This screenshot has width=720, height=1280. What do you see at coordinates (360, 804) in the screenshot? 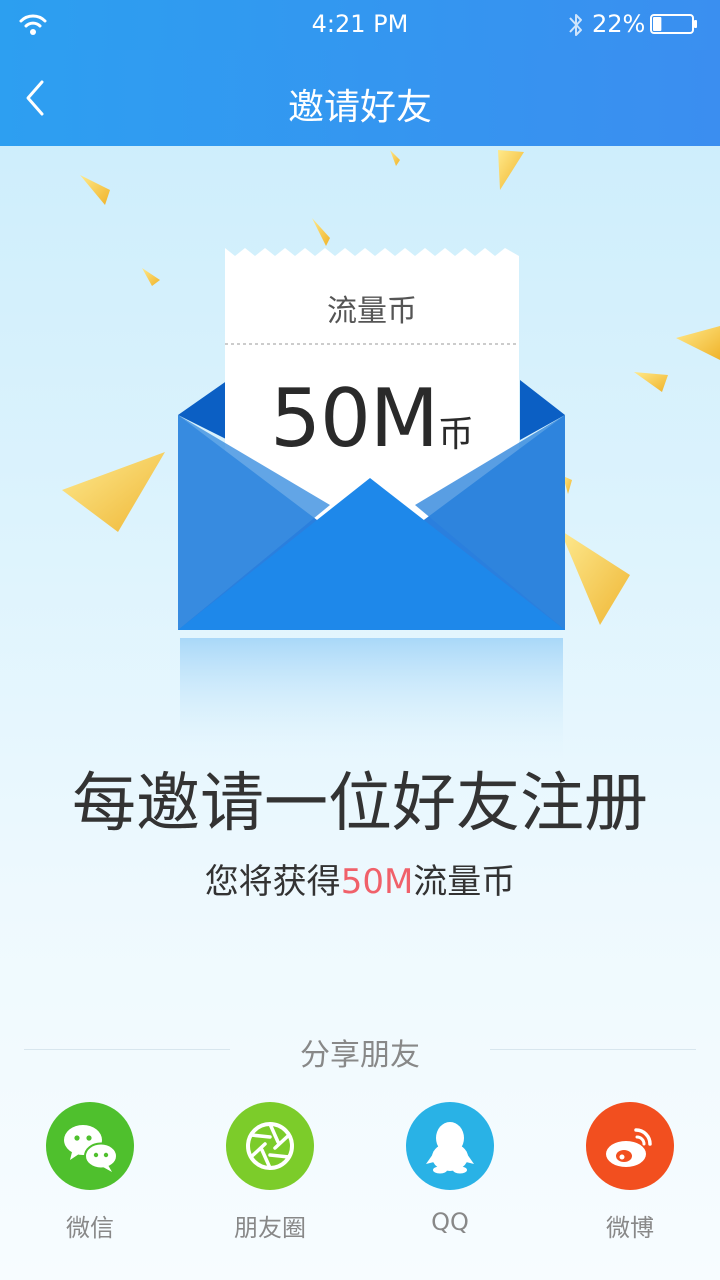
I see `invite-headline: 每邀请一位好友注册` at bounding box center [360, 804].